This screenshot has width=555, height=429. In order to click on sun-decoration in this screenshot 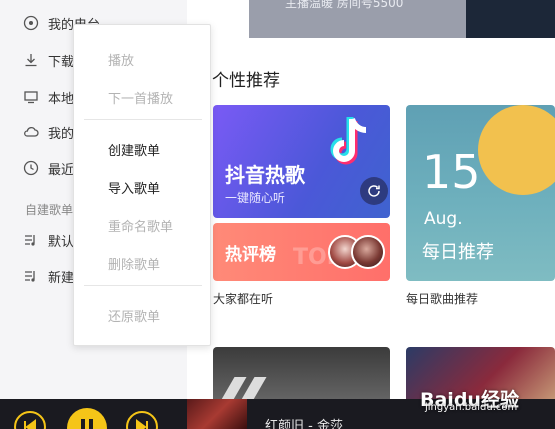, I will do `click(516, 150)`.